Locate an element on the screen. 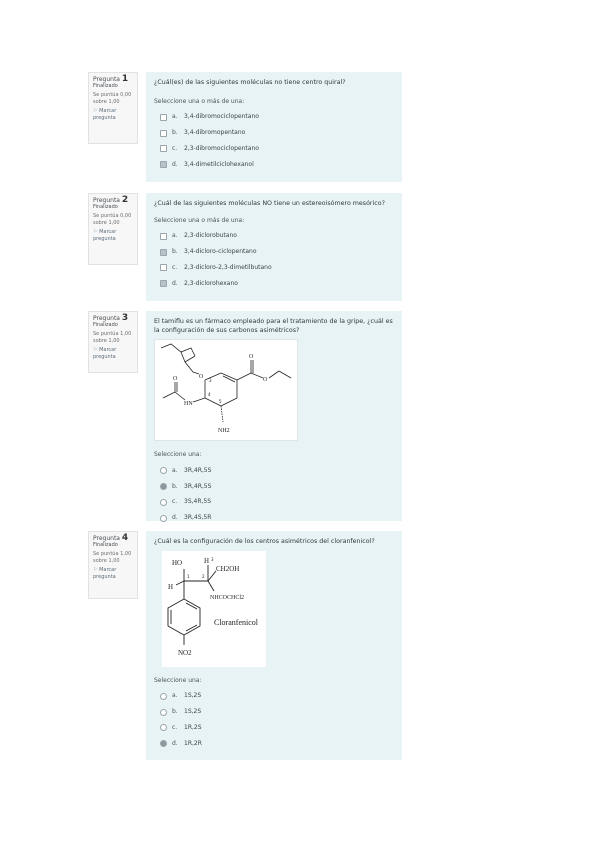 Image resolution: width=599 pixels, height=848 pixels. atom-o-amide: O is located at coordinates (175, 379).